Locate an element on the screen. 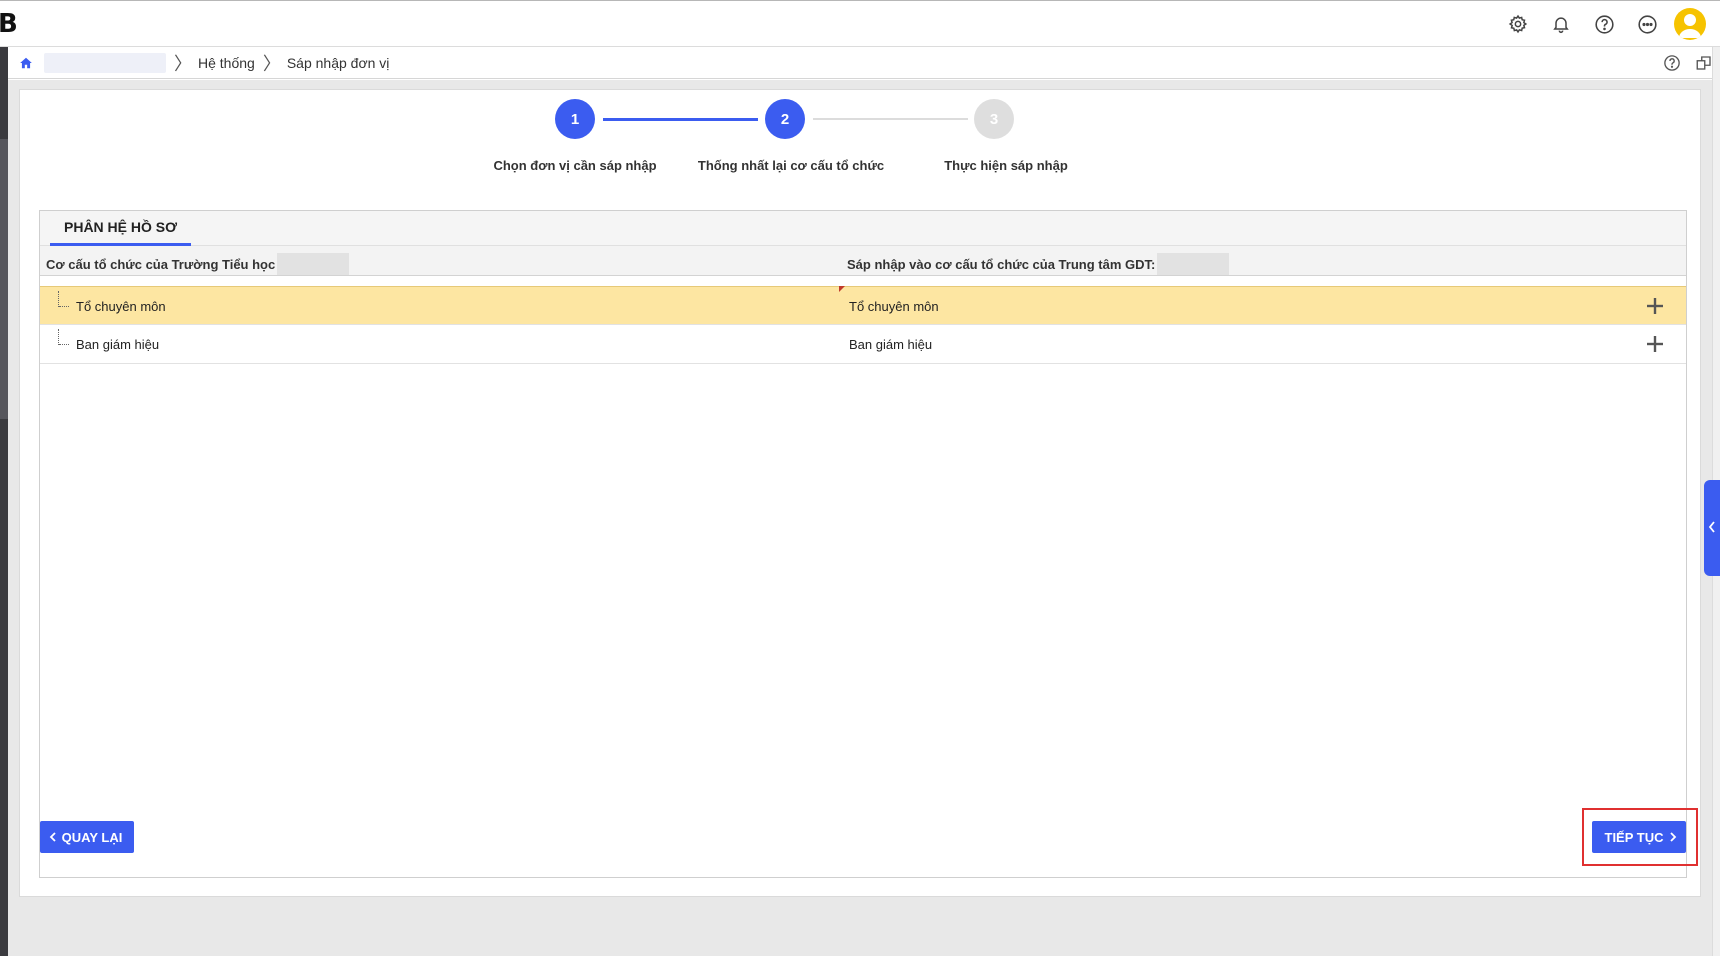 The width and height of the screenshot is (1720, 956). column-header-source-label: Cơ cấu tổ chức của Trường Tiểu học is located at coordinates (161, 264).